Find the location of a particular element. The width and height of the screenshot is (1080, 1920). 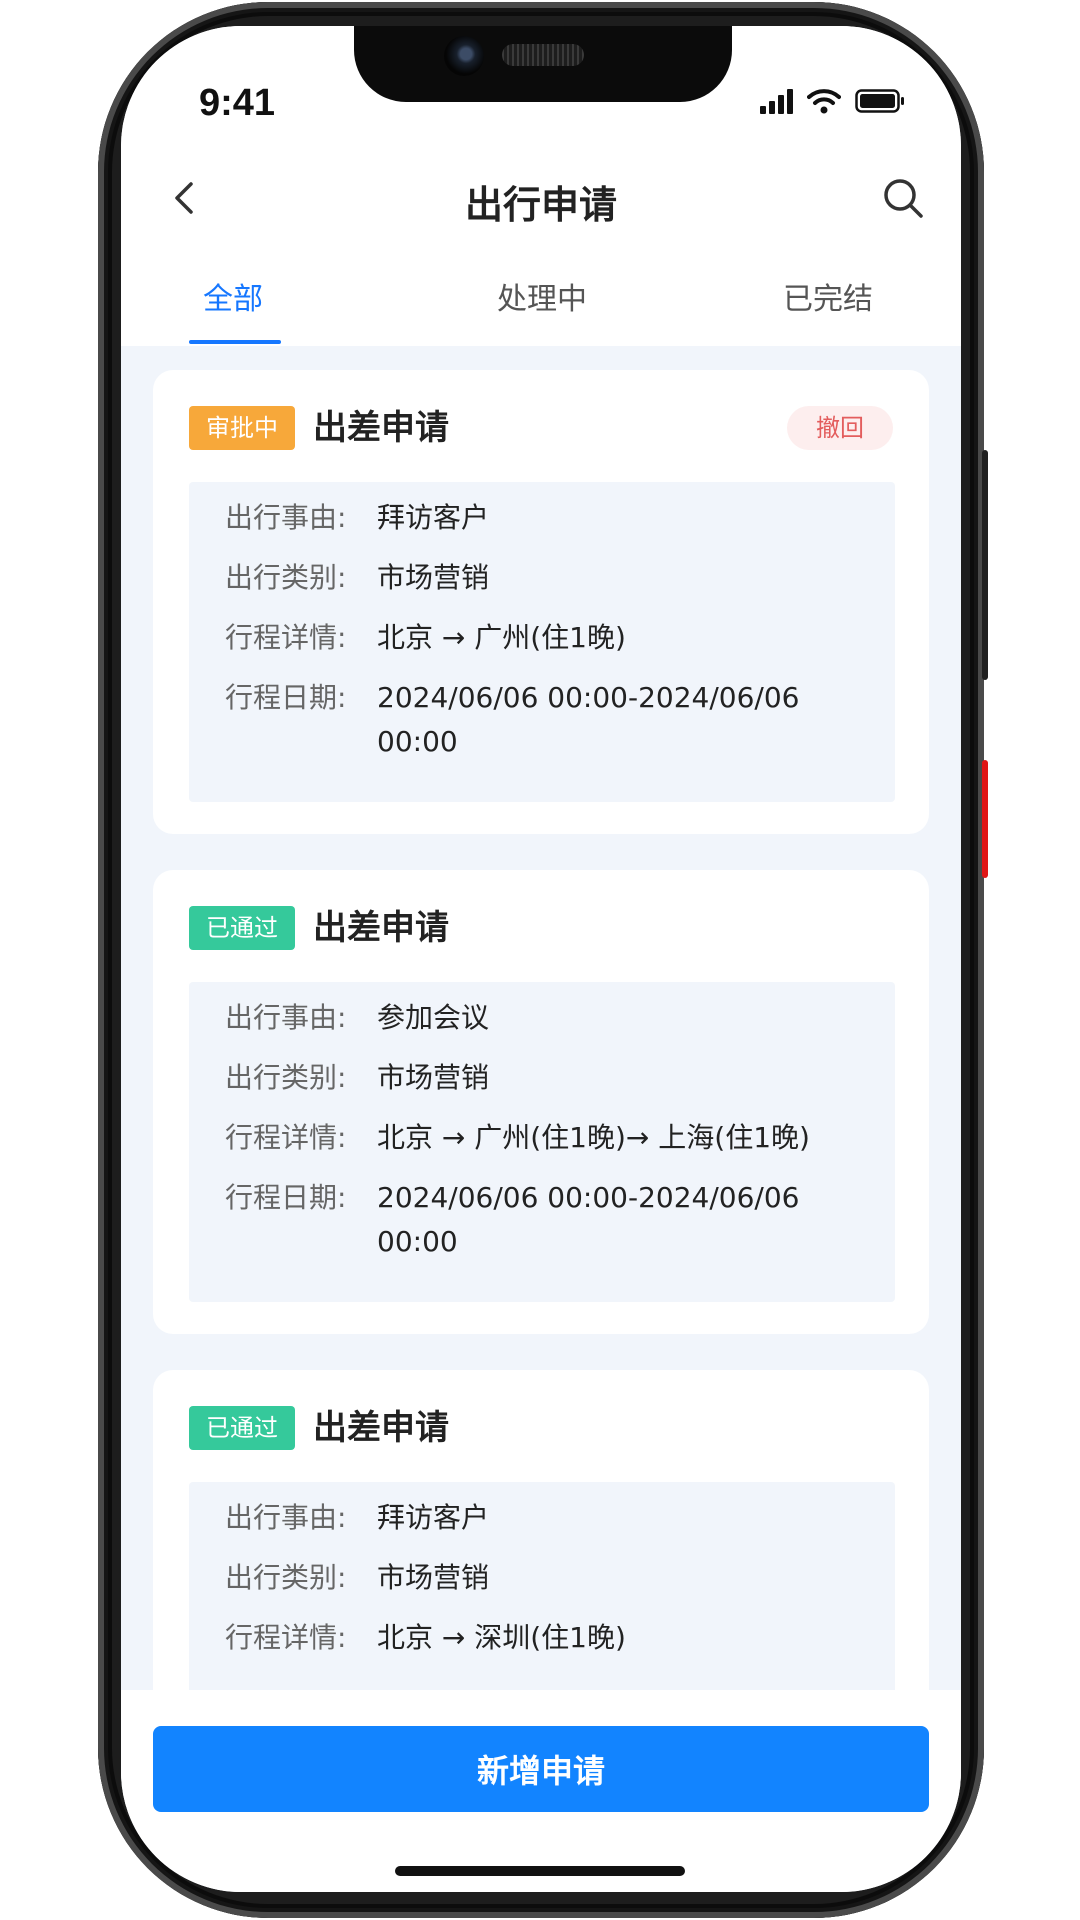

tab-bar: 全部 处理中 已完结 is located at coordinates (541, 298).